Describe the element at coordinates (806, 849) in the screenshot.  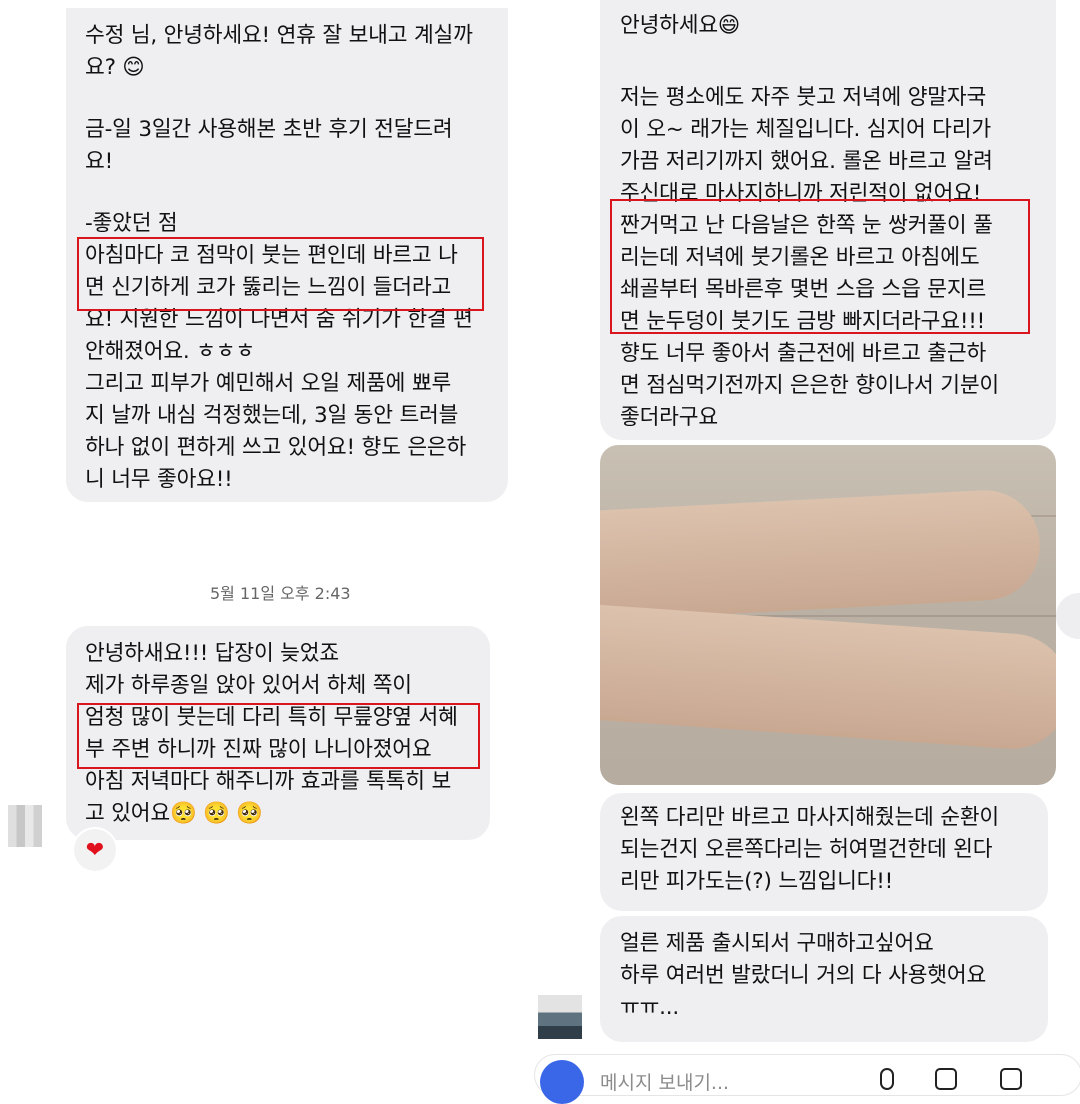
I see `message-line: 되는건지 오른쪽다리는 허여멀건한데 왼다` at that location.